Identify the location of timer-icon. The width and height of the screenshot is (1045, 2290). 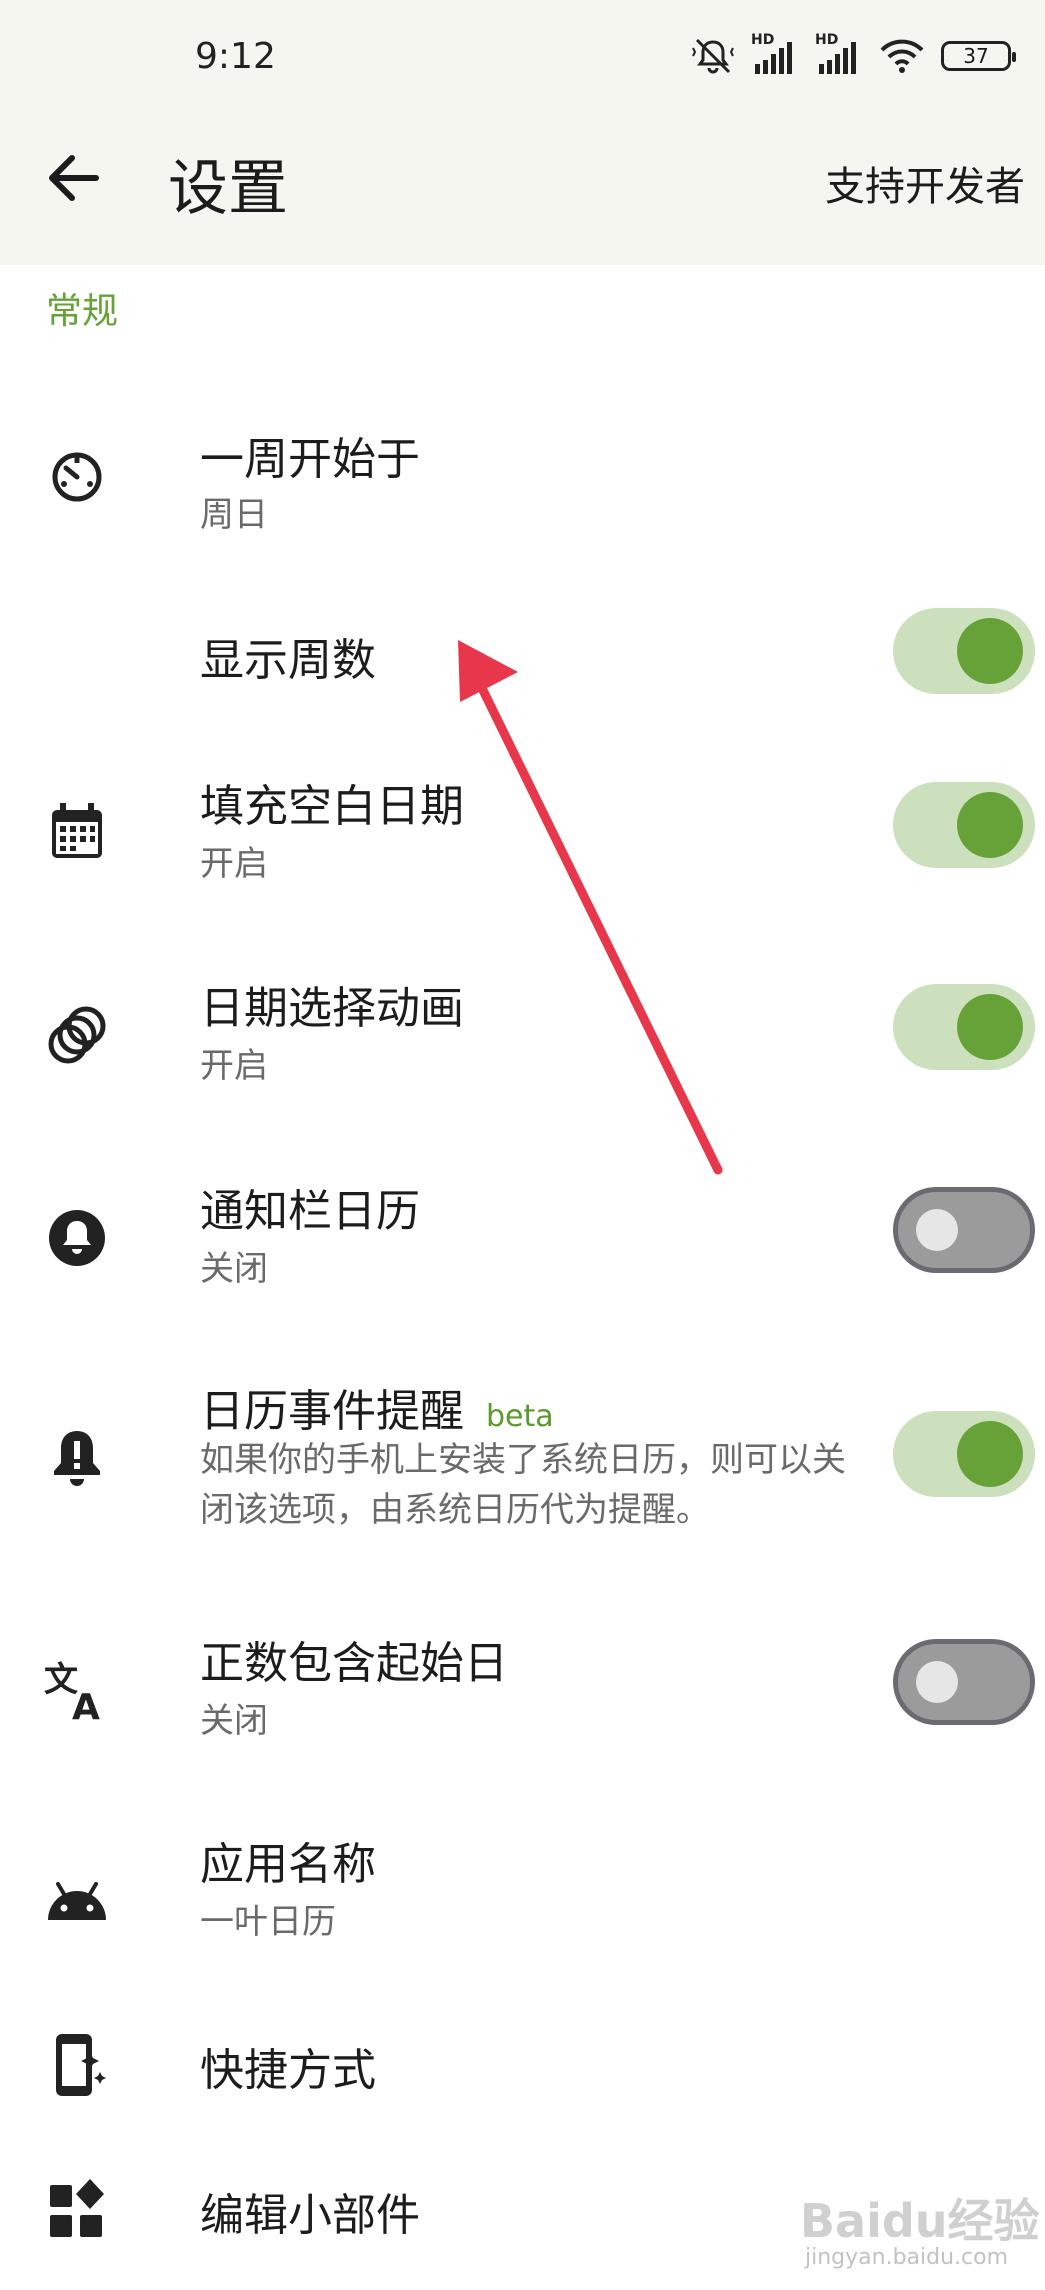
(77, 477).